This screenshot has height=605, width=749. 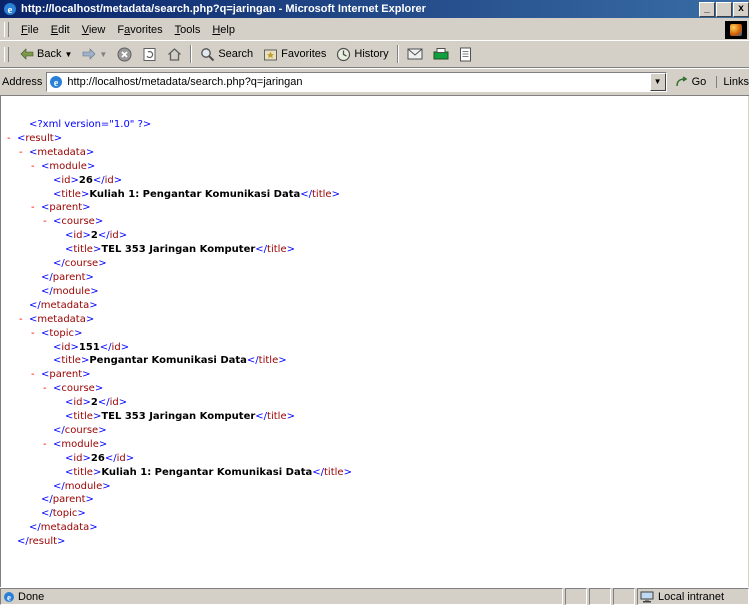 What do you see at coordinates (124, 54) in the screenshot?
I see `stop-button` at bounding box center [124, 54].